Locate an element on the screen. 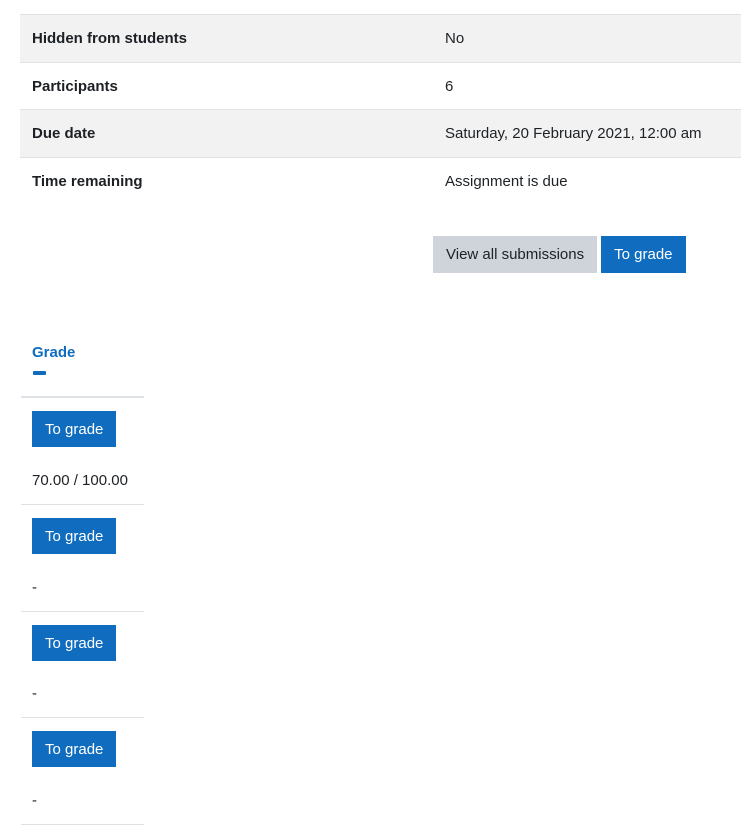 The height and width of the screenshot is (830, 741). grade-sort-link: Grade is located at coordinates (53, 352).